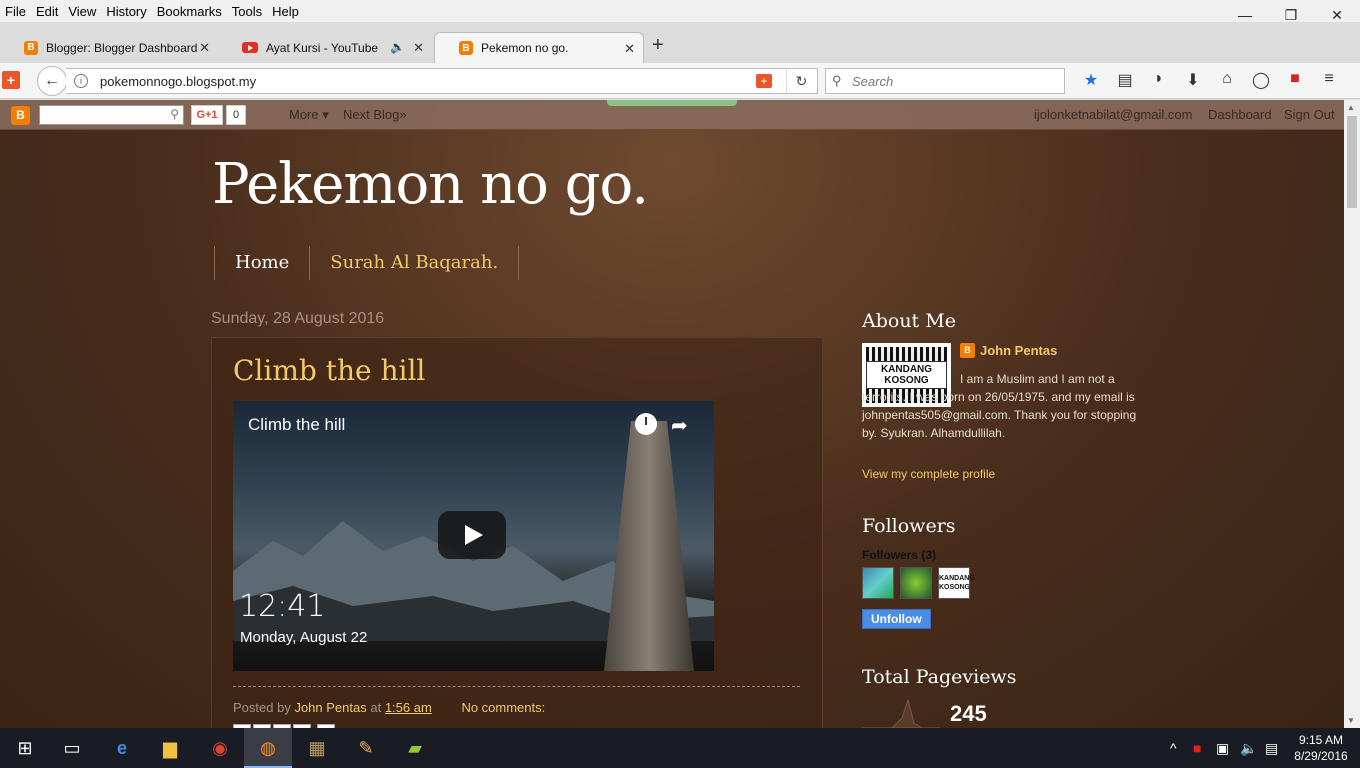 Image resolution: width=1360 pixels, height=768 pixels. What do you see at coordinates (296, 425) in the screenshot?
I see `video-title: Climb the hill` at bounding box center [296, 425].